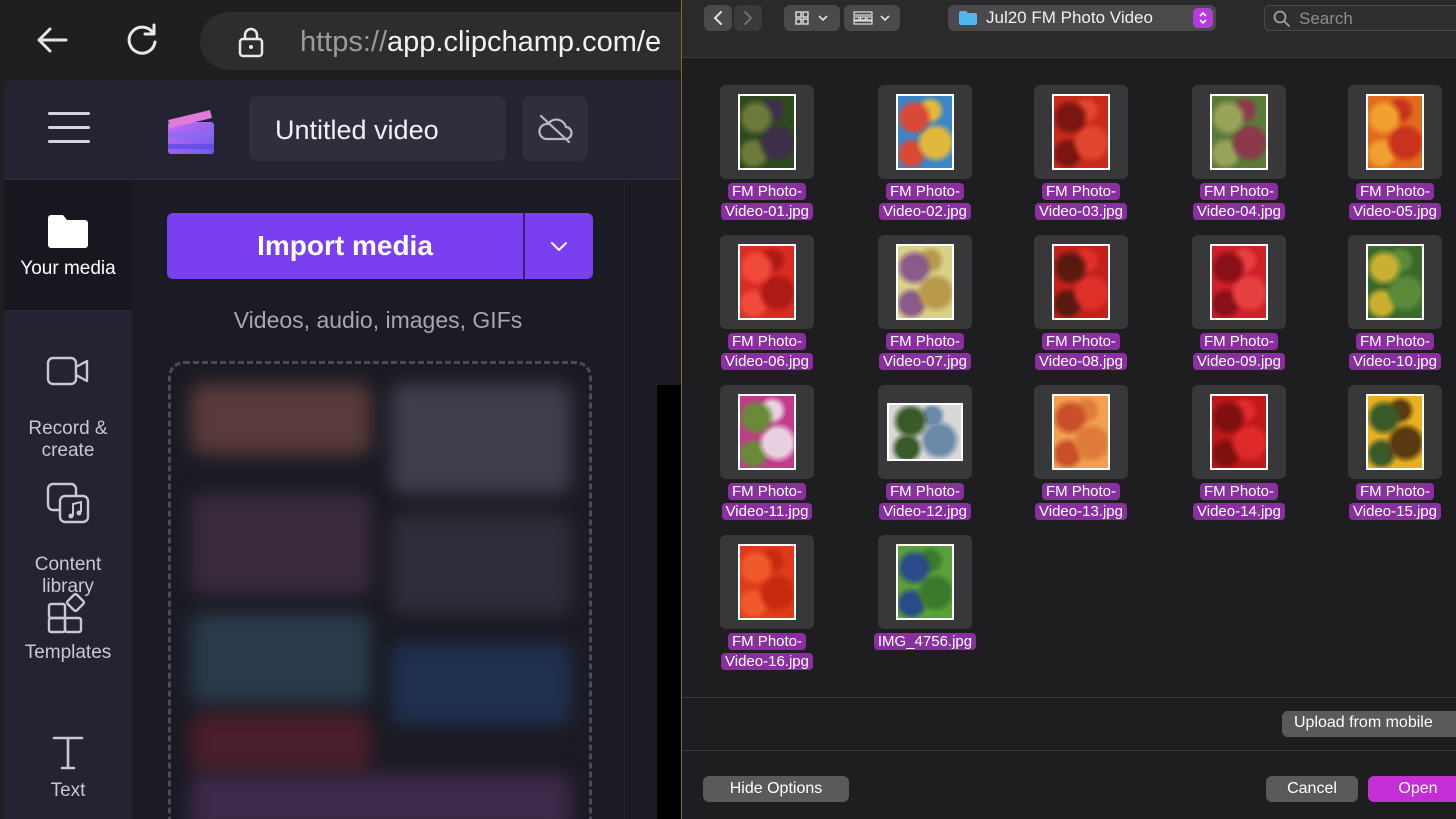 Image resolution: width=1456 pixels, height=819 pixels. I want to click on file-name: FM Photo- Video-11.jpg, so click(767, 502).